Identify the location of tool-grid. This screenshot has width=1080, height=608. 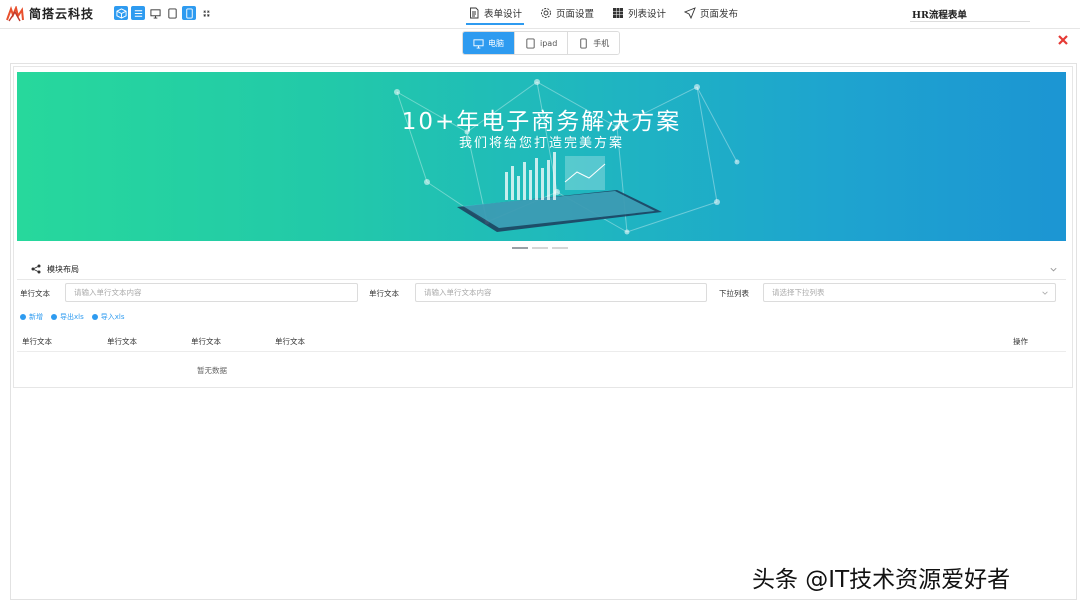
(206, 13).